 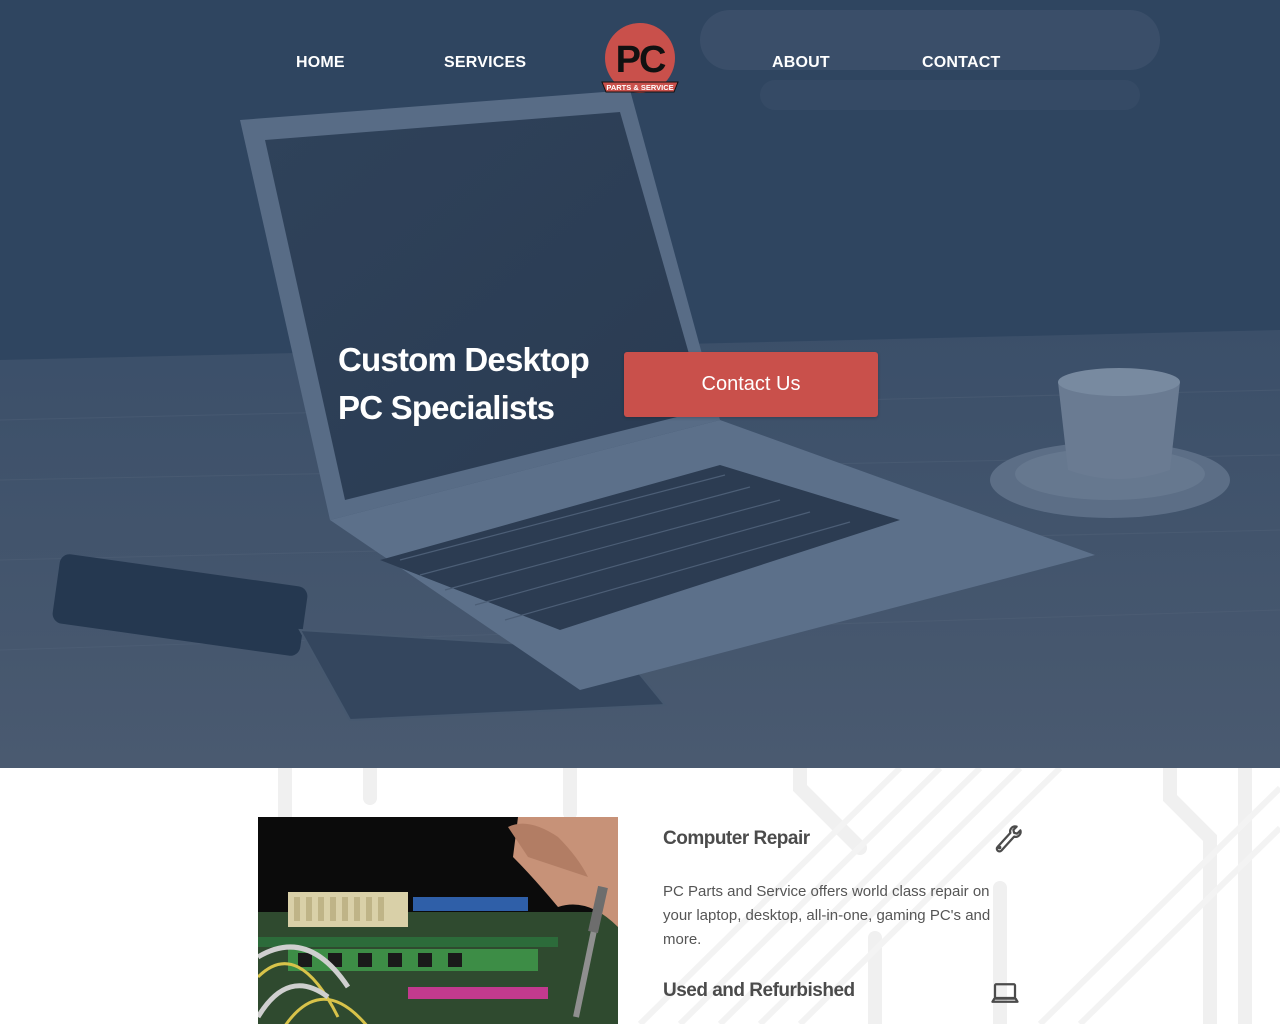 I want to click on nav-about: ABOUT, so click(x=801, y=63).